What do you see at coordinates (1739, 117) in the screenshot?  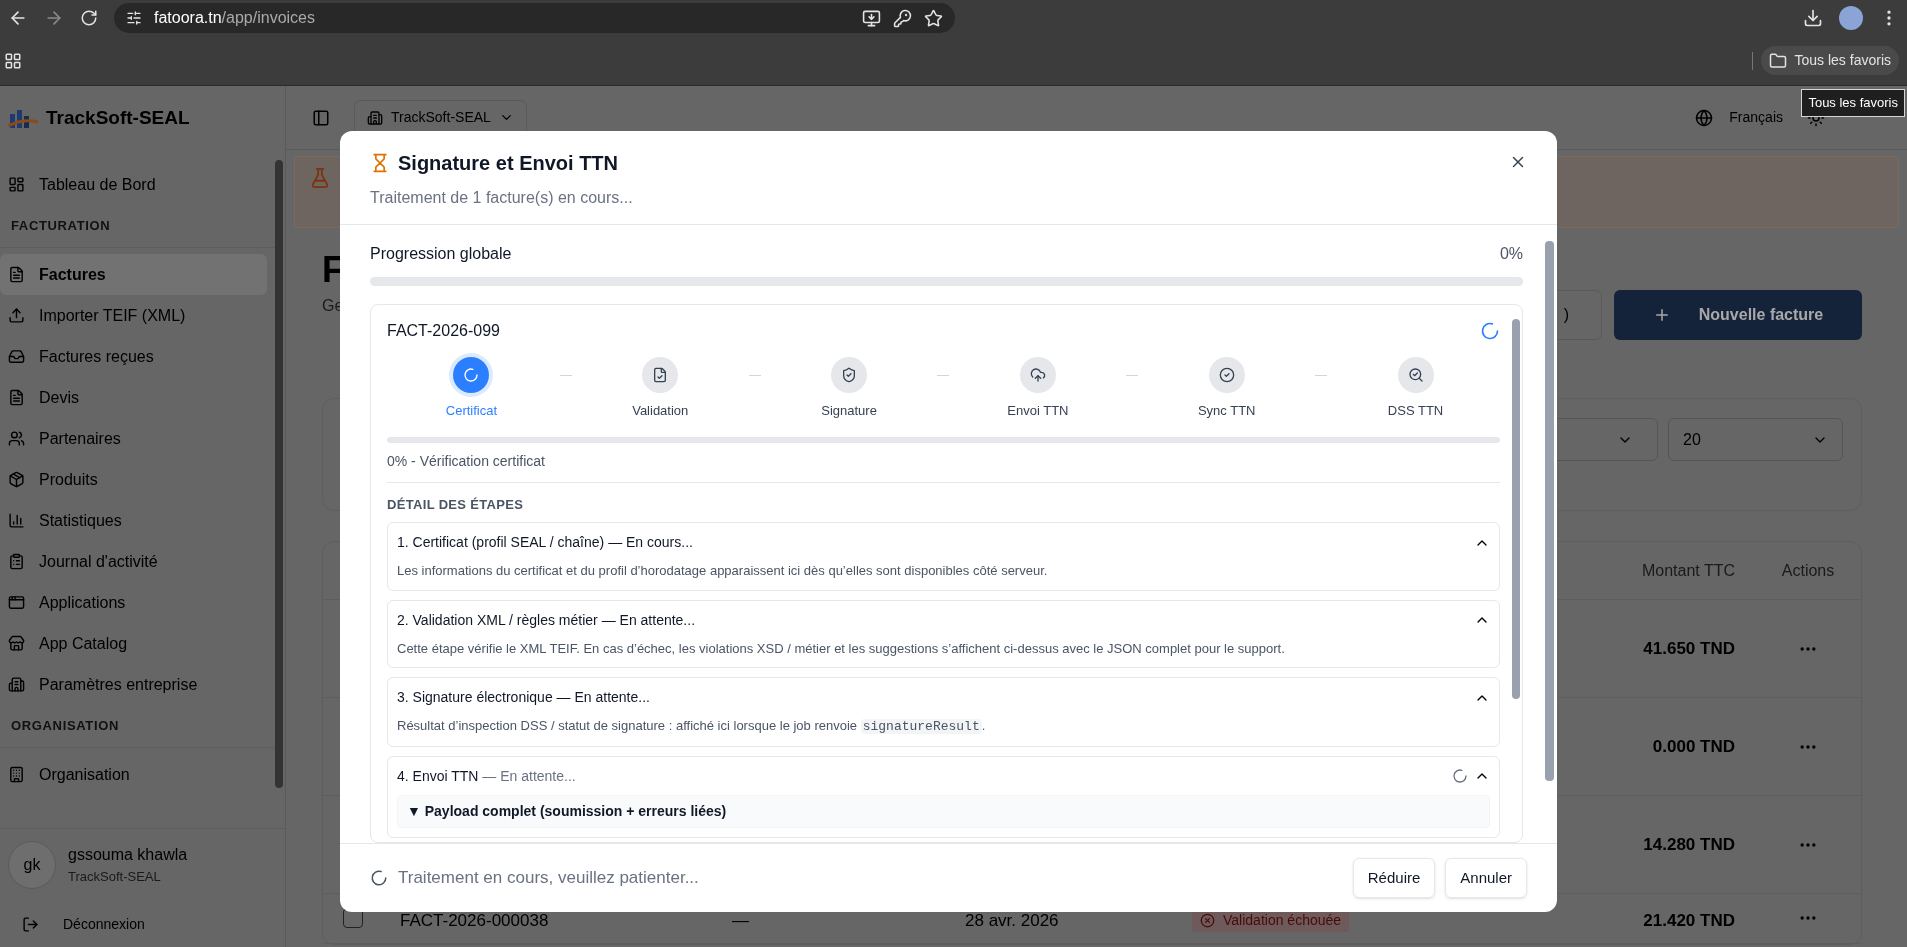 I see `language-selector: Français` at bounding box center [1739, 117].